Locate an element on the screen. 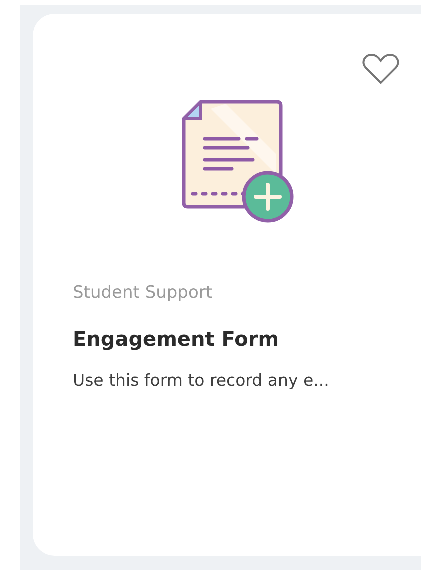  favorite-button is located at coordinates (381, 69).